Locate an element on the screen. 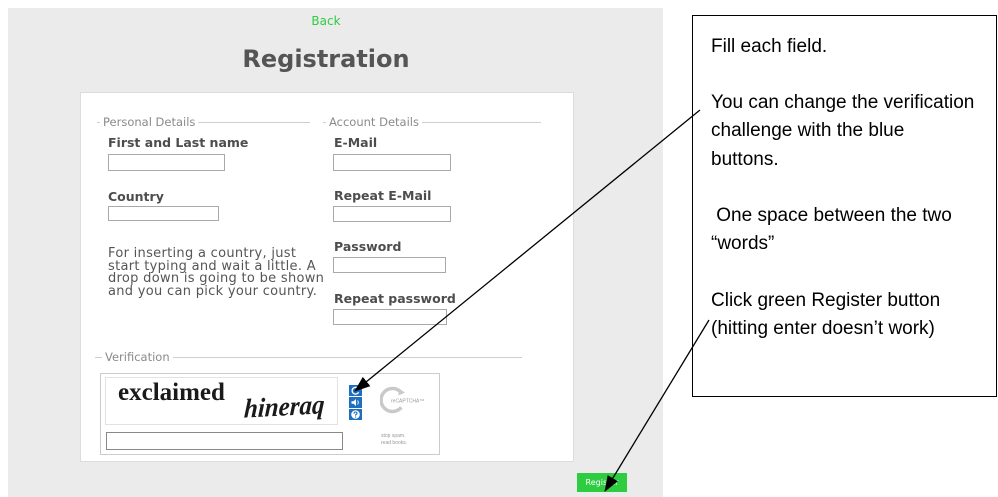 The width and height of the screenshot is (998, 497). note-line: You can change the verification is located at coordinates (843, 102).